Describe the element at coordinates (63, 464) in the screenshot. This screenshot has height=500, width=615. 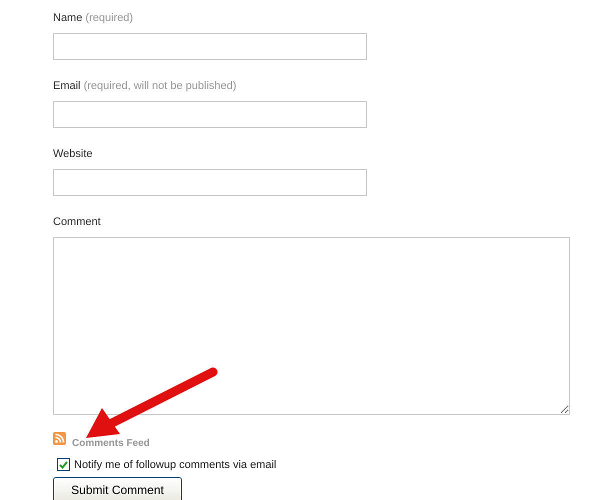
I see `notify-checkbox` at that location.